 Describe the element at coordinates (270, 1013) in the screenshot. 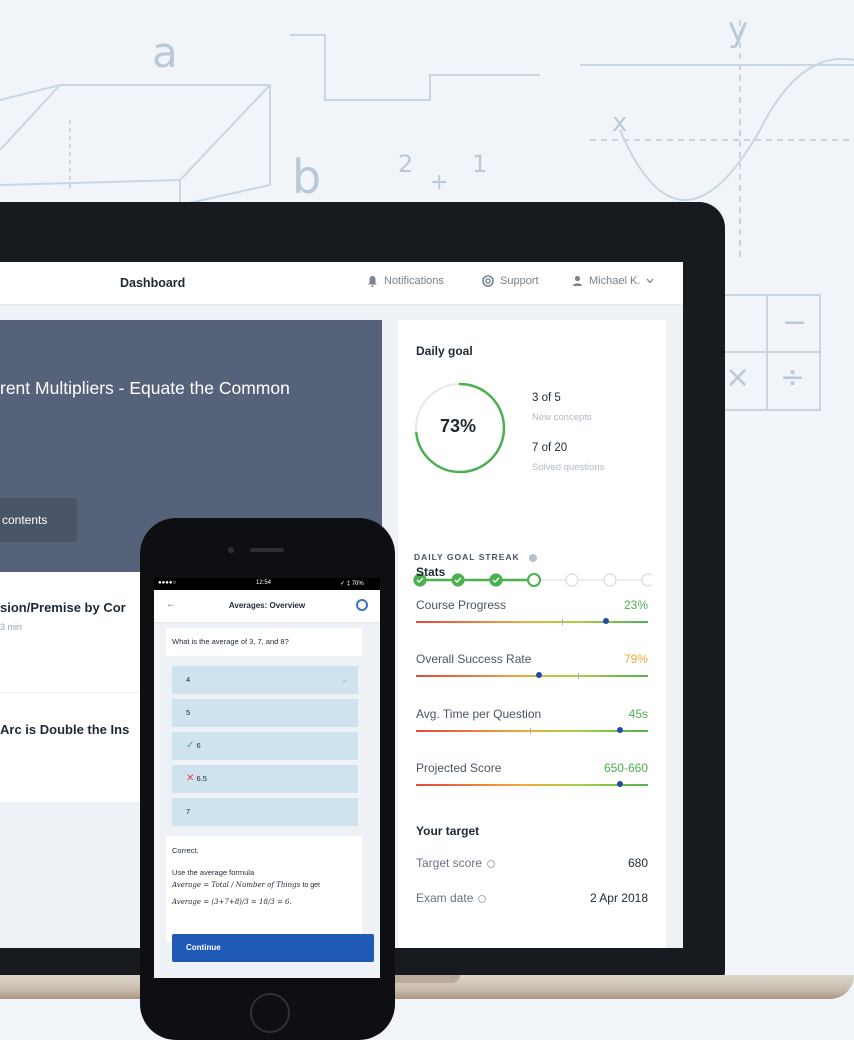

I see `home-button` at that location.